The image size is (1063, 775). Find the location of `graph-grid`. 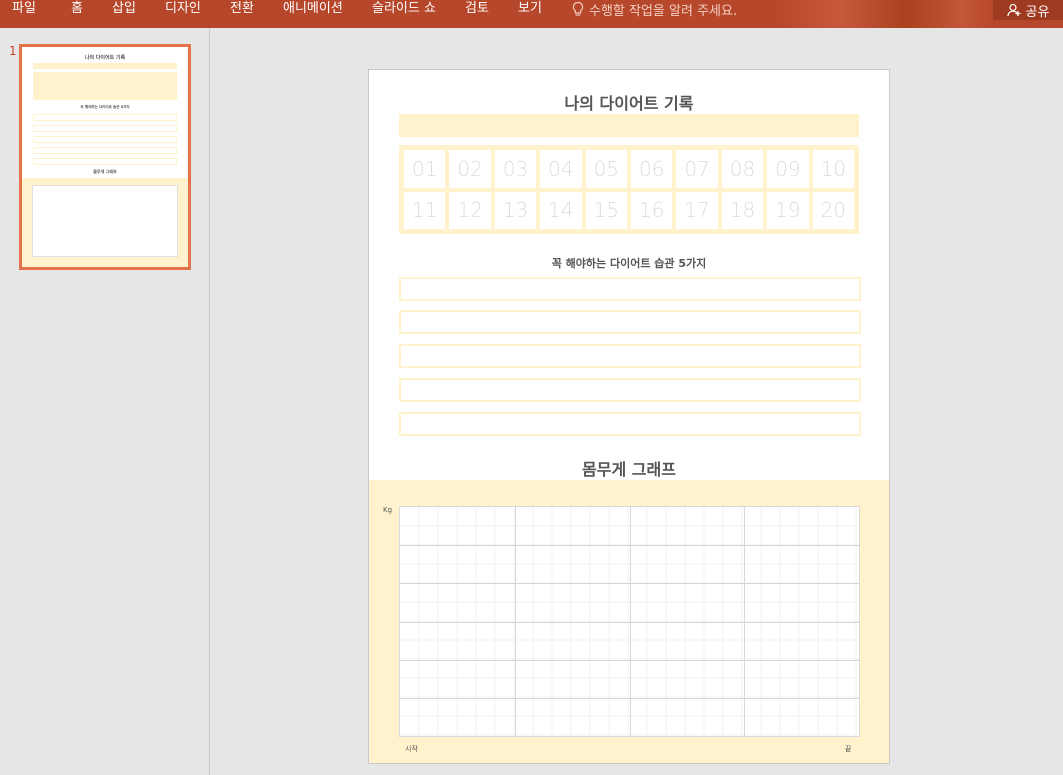

graph-grid is located at coordinates (629, 621).